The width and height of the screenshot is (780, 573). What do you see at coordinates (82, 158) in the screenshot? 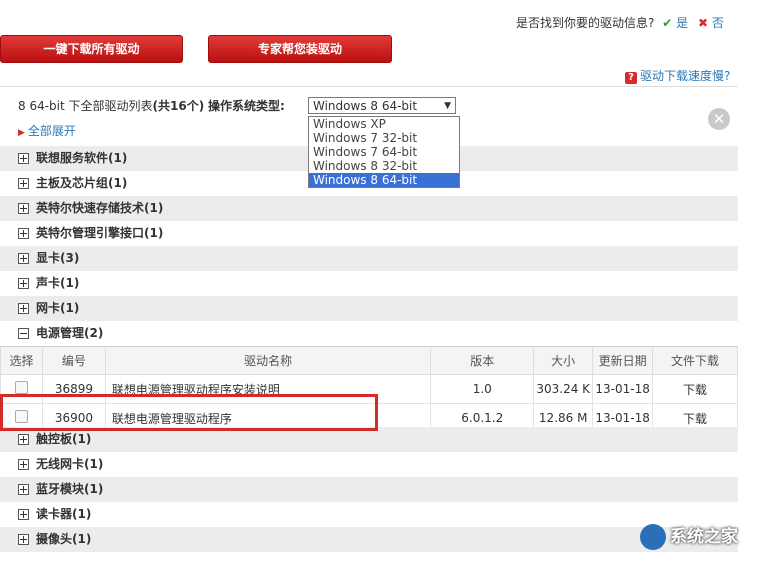
I see `category-label: 联想服务软件(1)` at bounding box center [82, 158].